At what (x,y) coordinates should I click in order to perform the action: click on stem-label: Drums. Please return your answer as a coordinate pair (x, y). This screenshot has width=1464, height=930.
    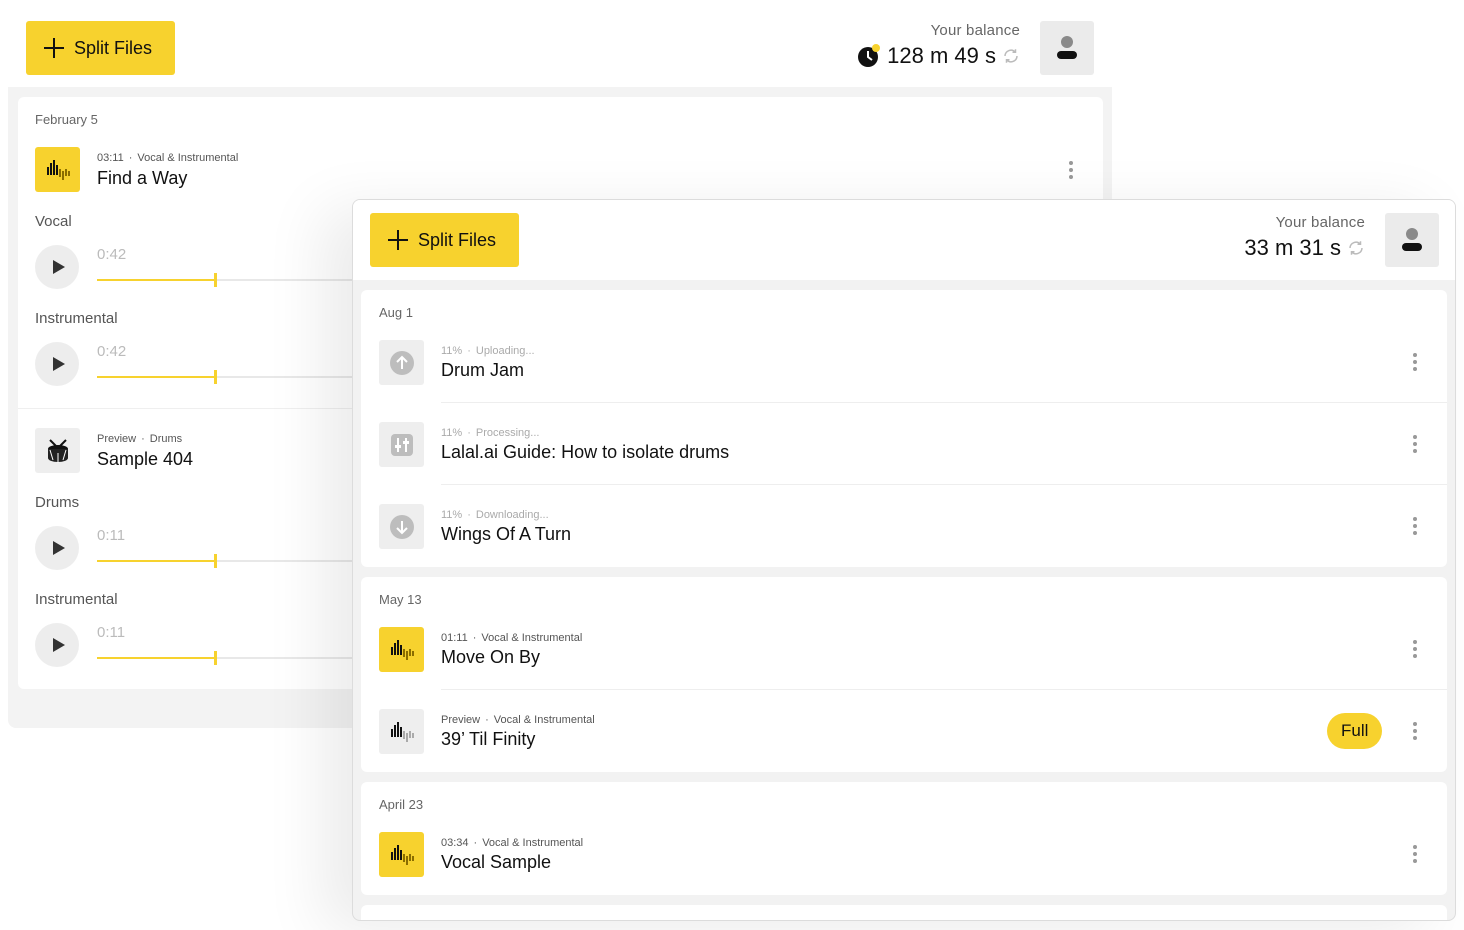
    Looking at the image, I should click on (57, 502).